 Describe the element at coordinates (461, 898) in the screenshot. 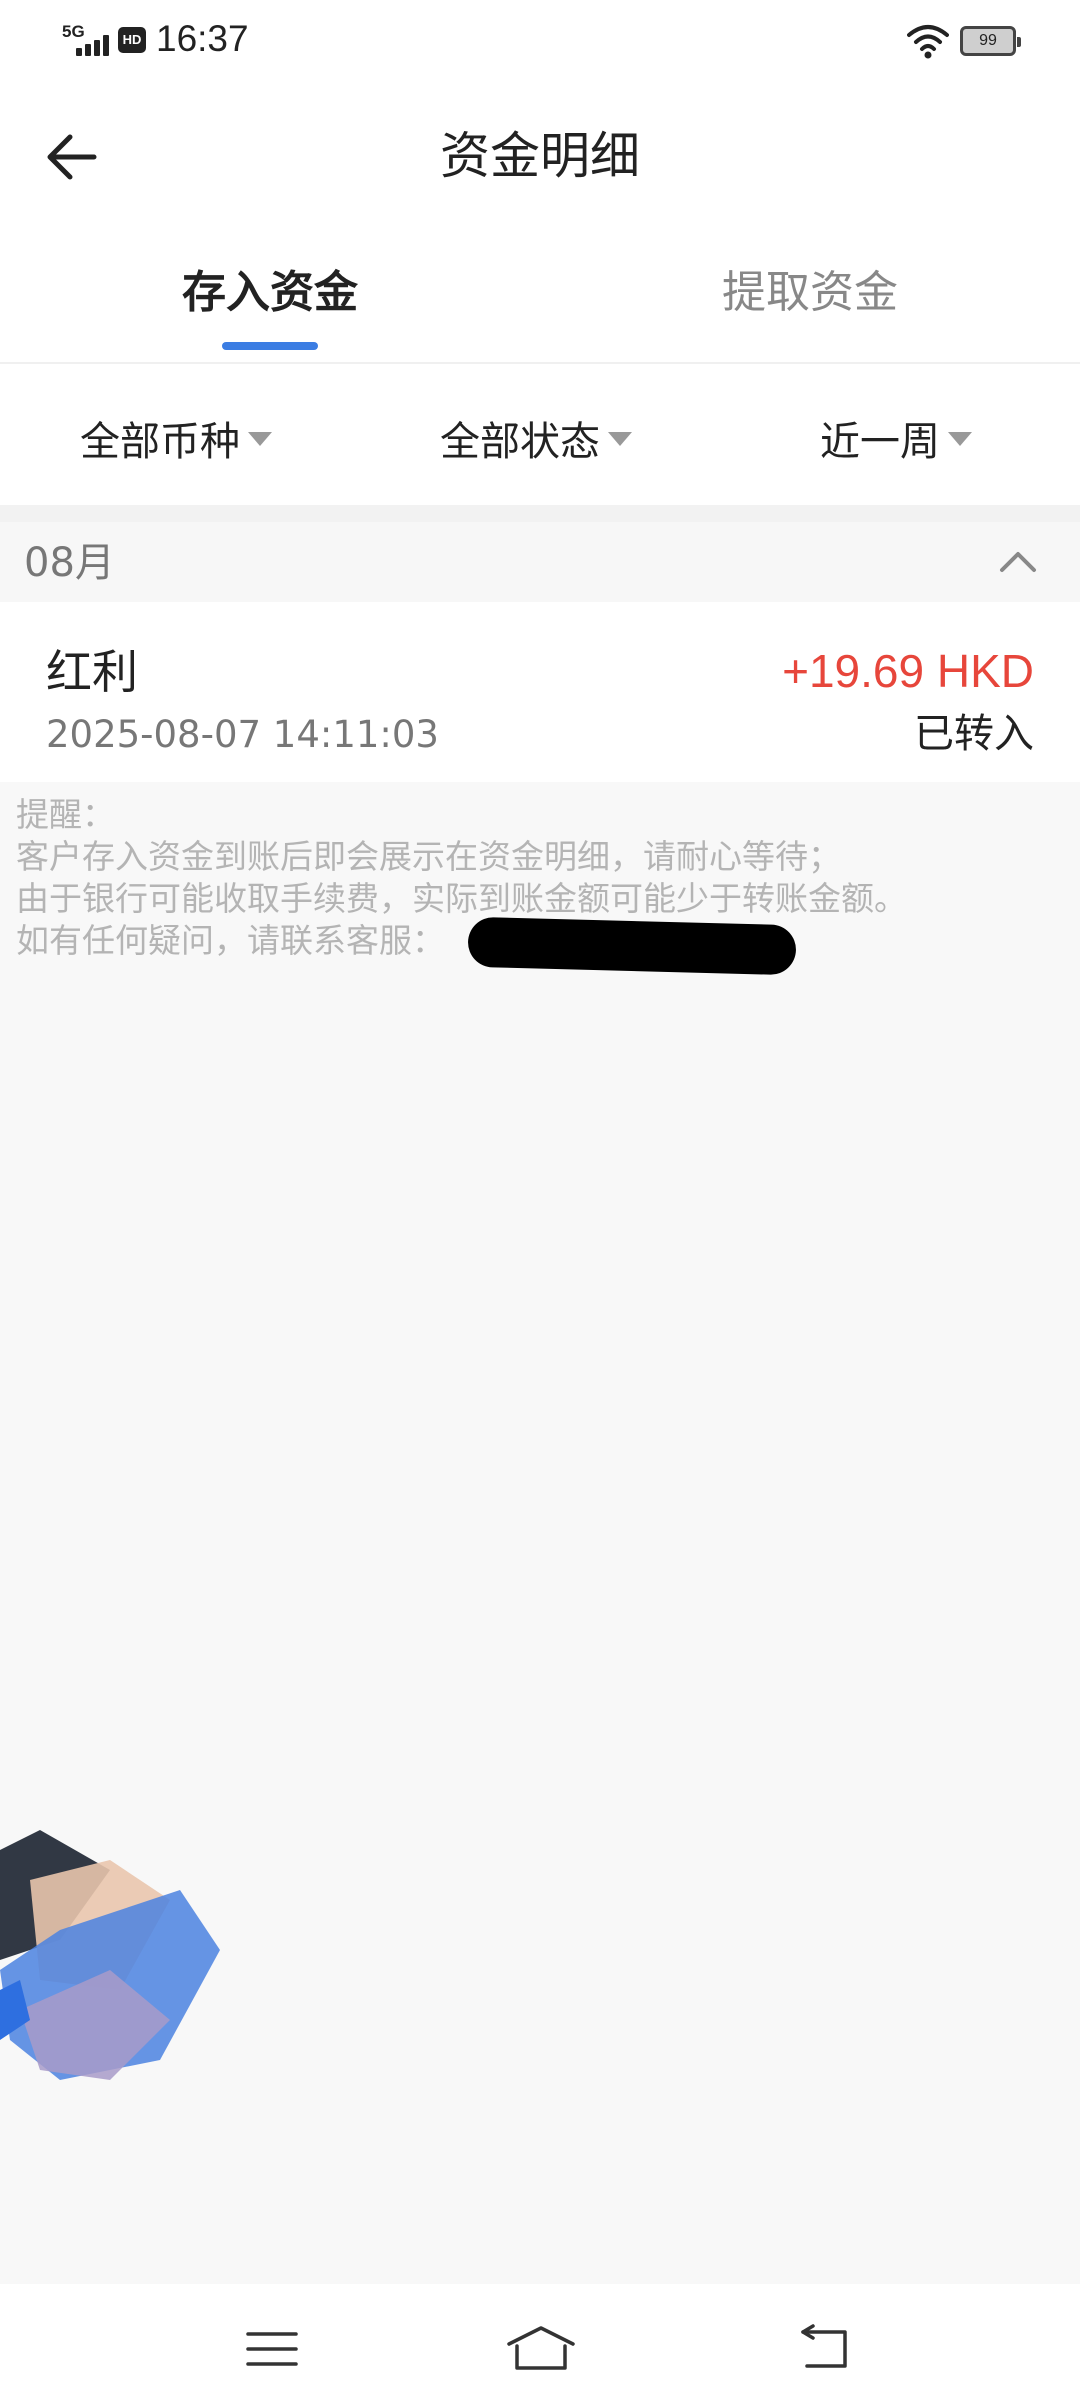

I see `notice-line: 由于银行可能收取手续费，实际到账金额可能少于转账金额。` at that location.